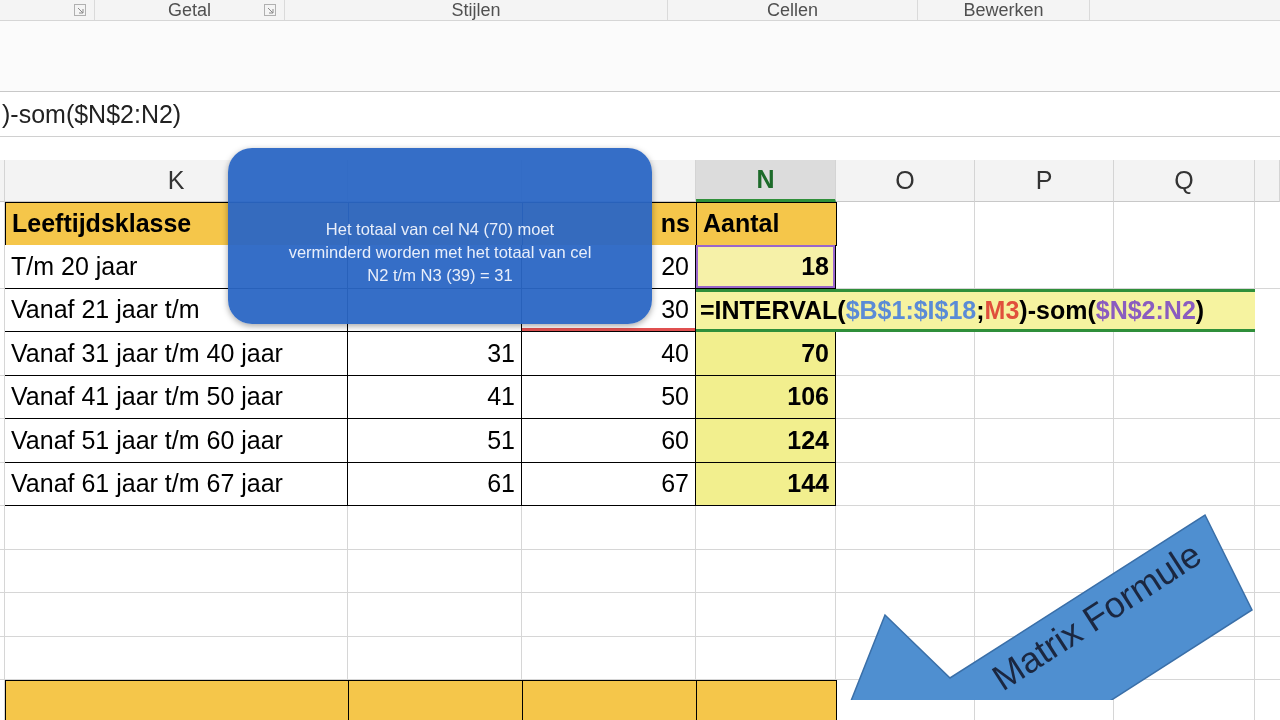 Image resolution: width=1280 pixels, height=720 pixels. I want to click on ribbon-group-label: Cellen, so click(792, 10).